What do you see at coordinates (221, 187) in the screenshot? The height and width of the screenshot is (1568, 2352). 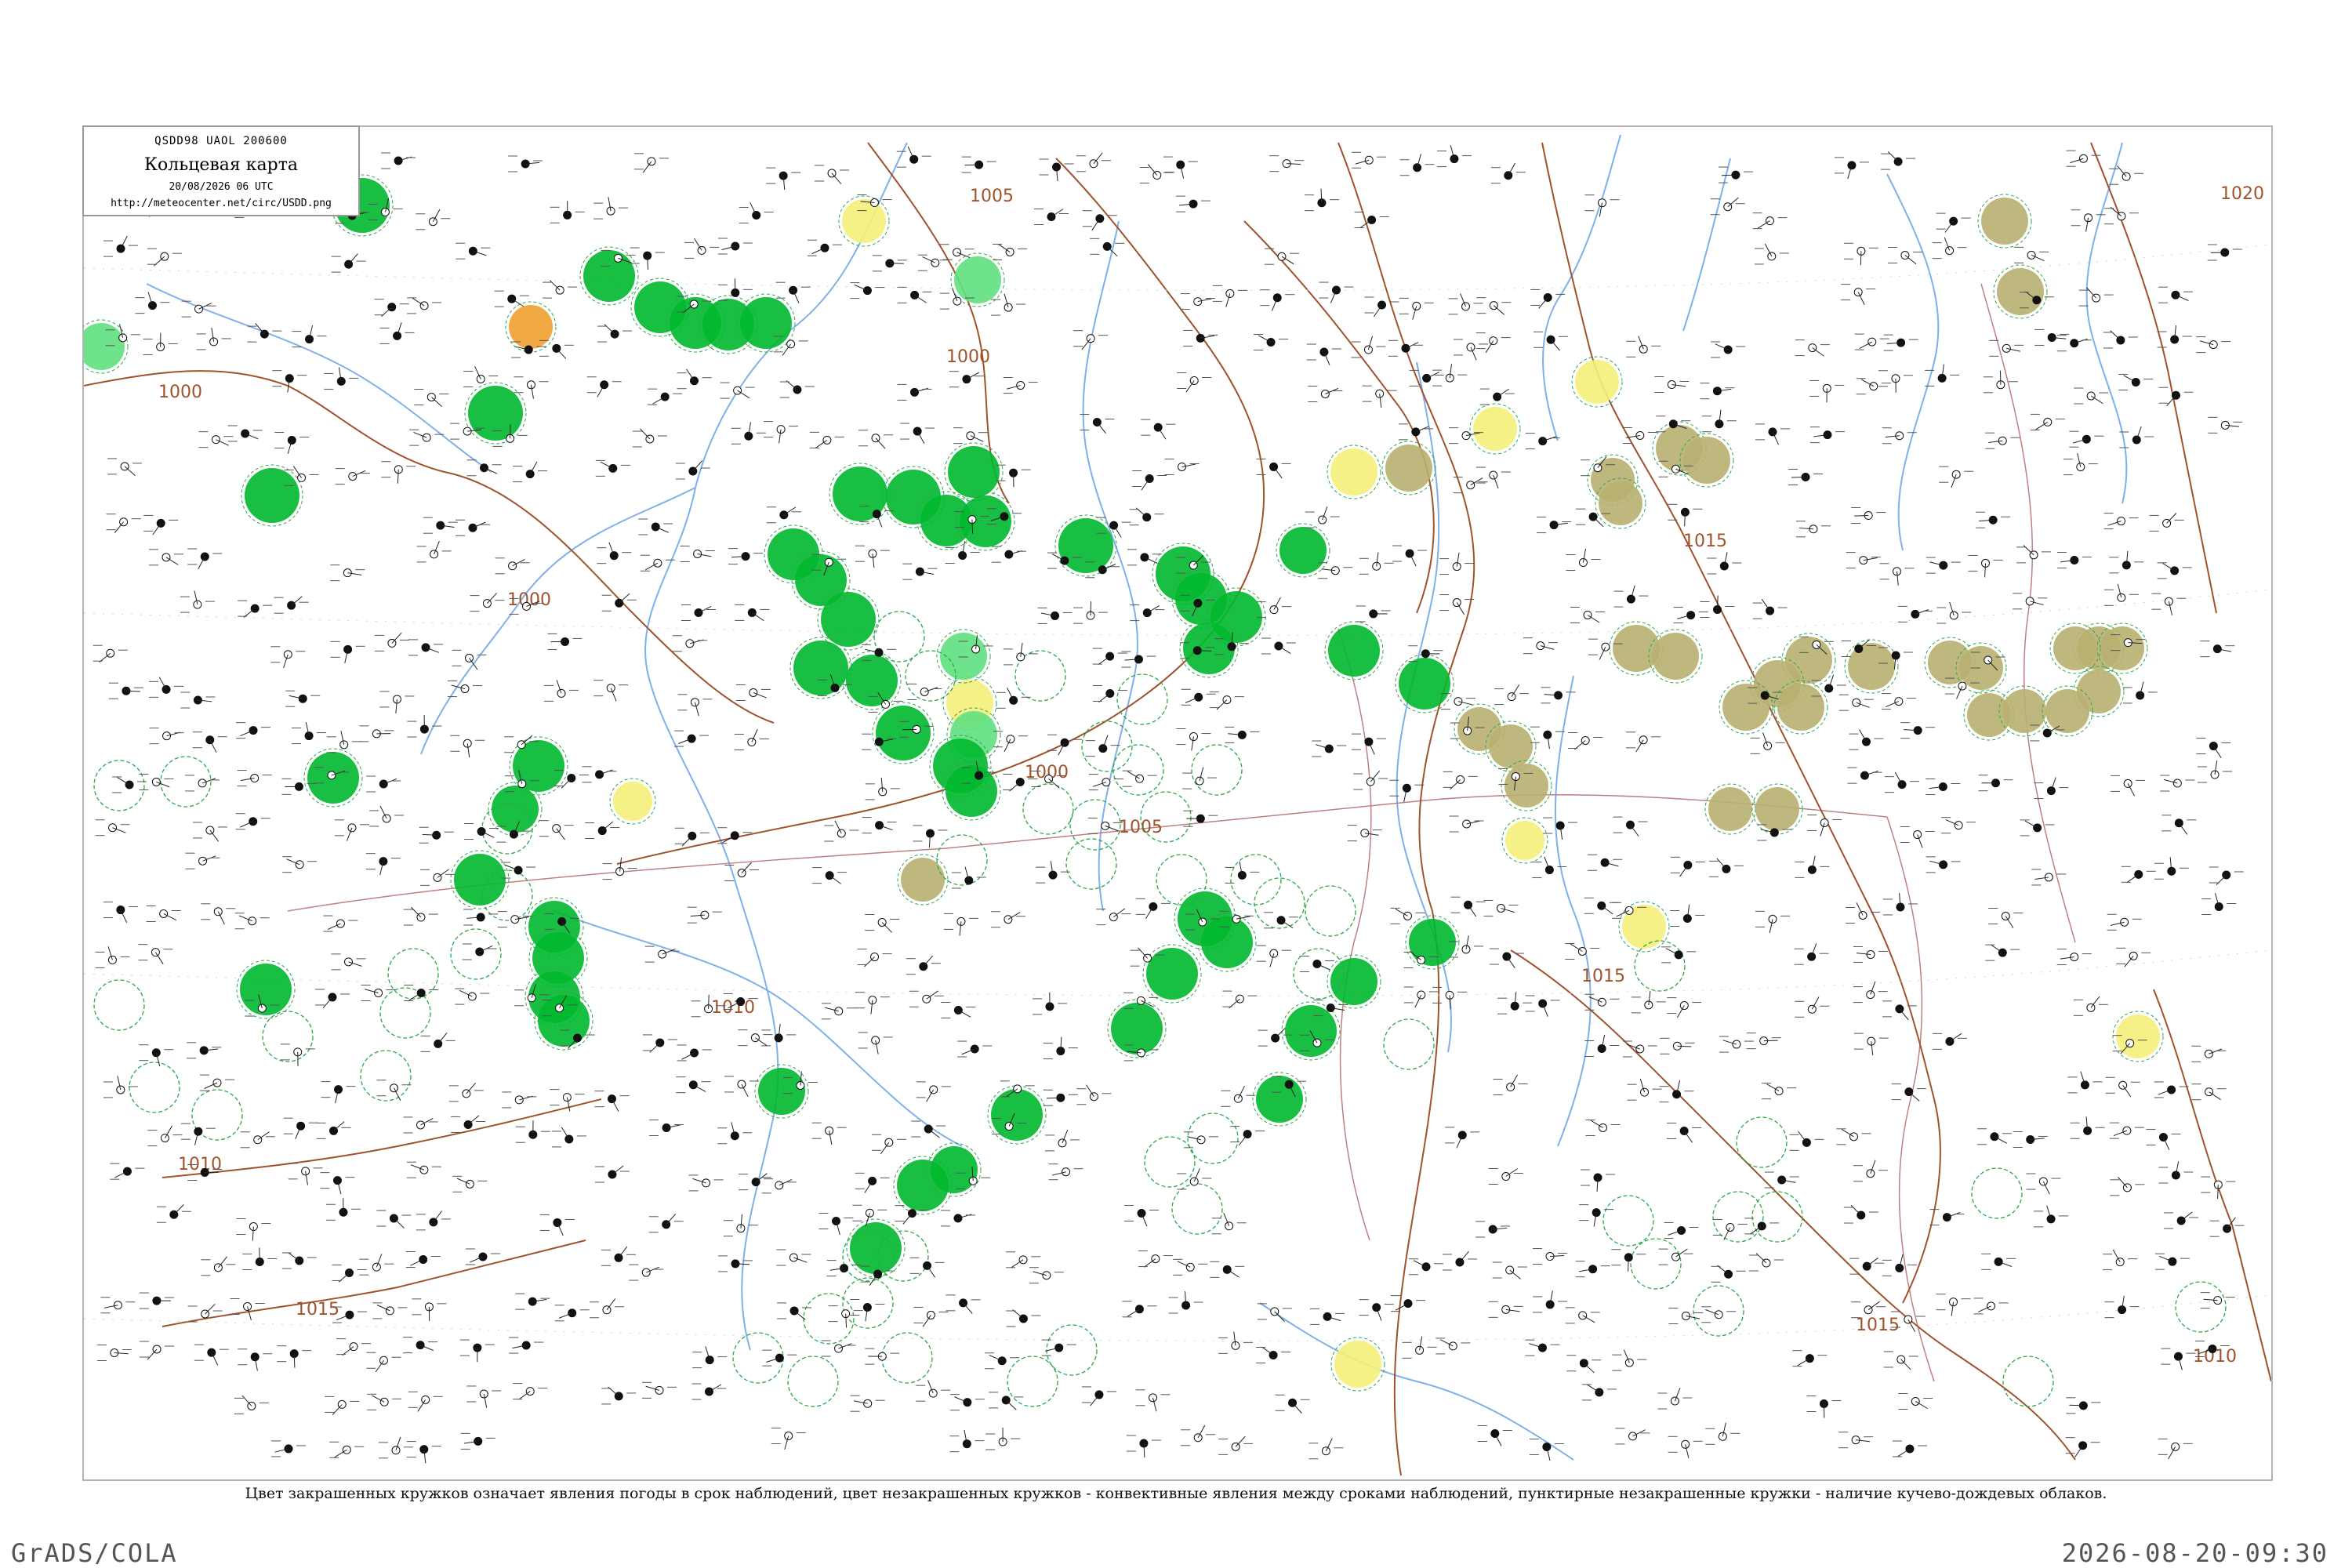 I see `map-datetime: 20/08/2026 06 UTC` at bounding box center [221, 187].